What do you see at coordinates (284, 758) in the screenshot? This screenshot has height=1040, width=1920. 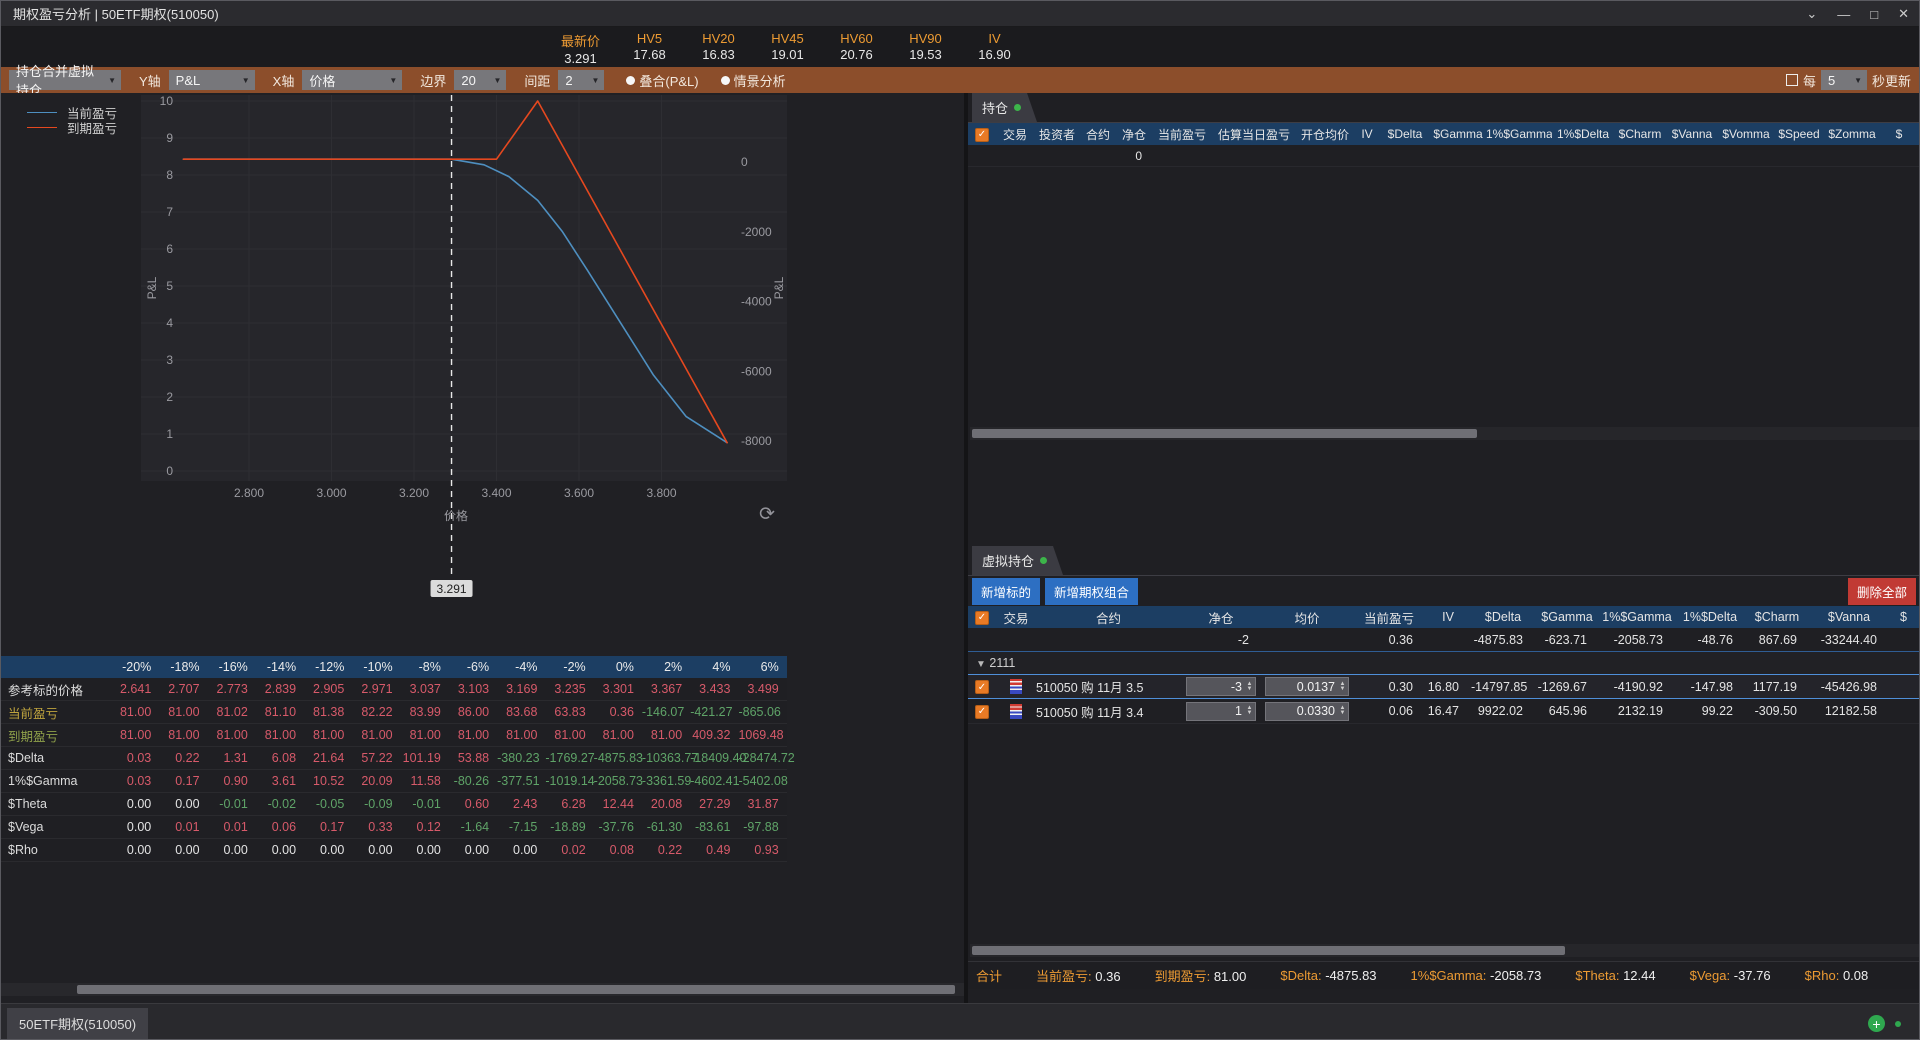 I see `scenario-cell: 6.08` at bounding box center [284, 758].